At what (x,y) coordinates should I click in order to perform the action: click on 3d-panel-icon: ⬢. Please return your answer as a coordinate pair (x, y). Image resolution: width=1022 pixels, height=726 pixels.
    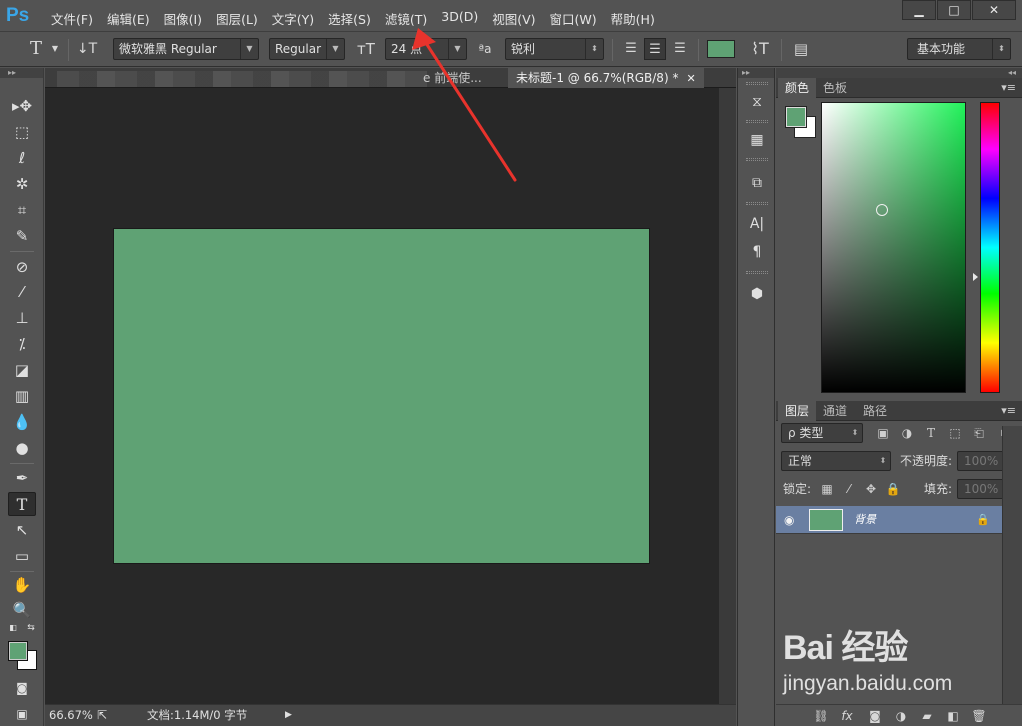
    Looking at the image, I should click on (757, 294).